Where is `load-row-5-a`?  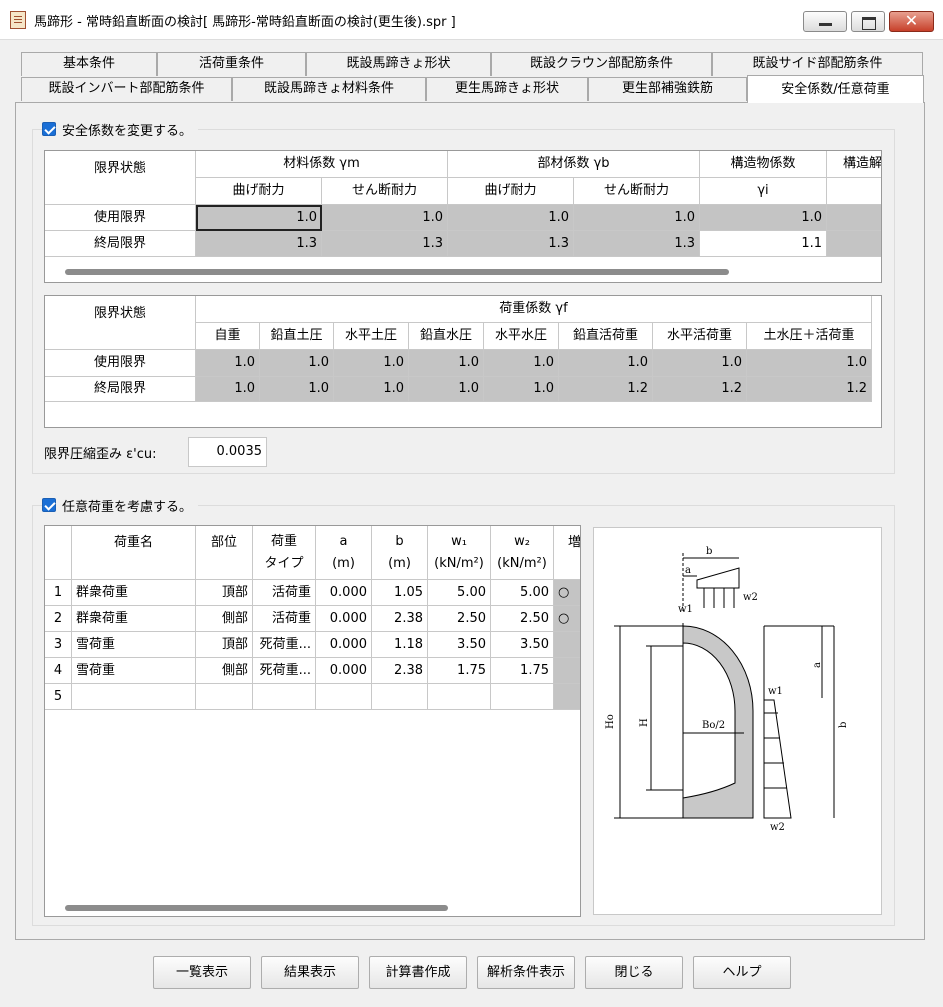
load-row-5-a is located at coordinates (344, 697).